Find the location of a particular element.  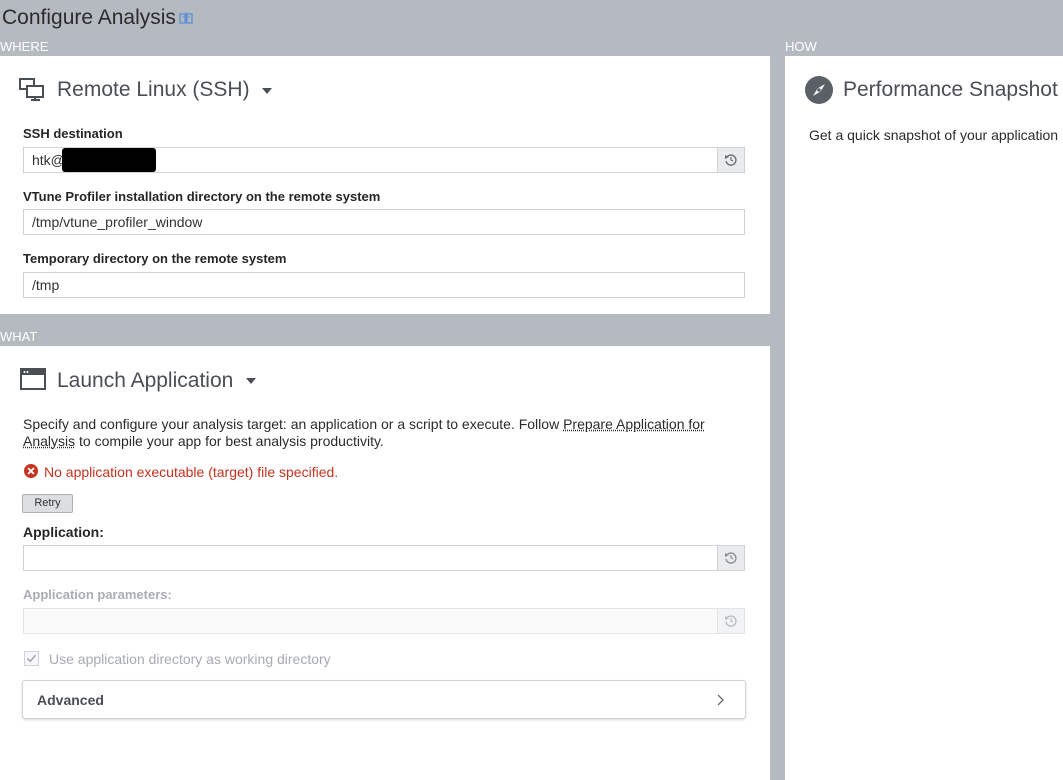

application-label: Application: is located at coordinates (63, 532).